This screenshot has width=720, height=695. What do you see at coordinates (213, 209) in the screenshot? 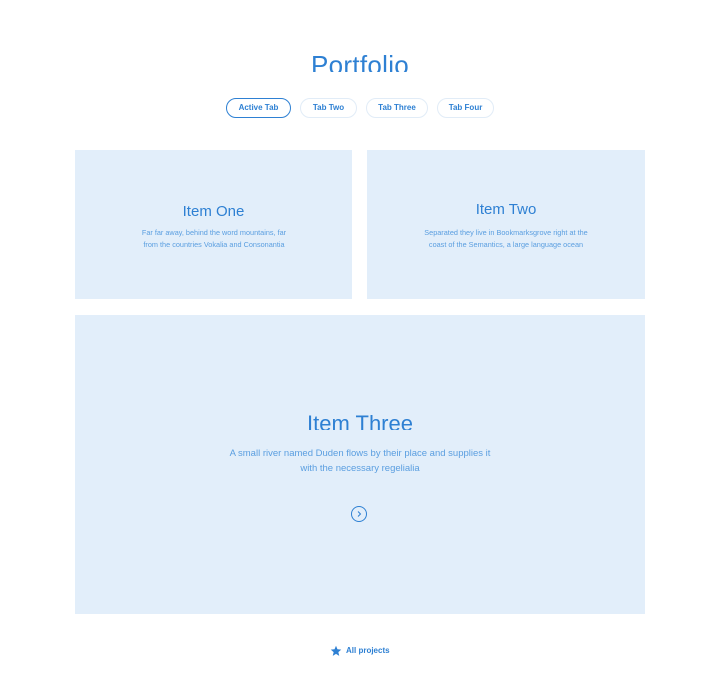
I see `card-title: Item One` at bounding box center [213, 209].